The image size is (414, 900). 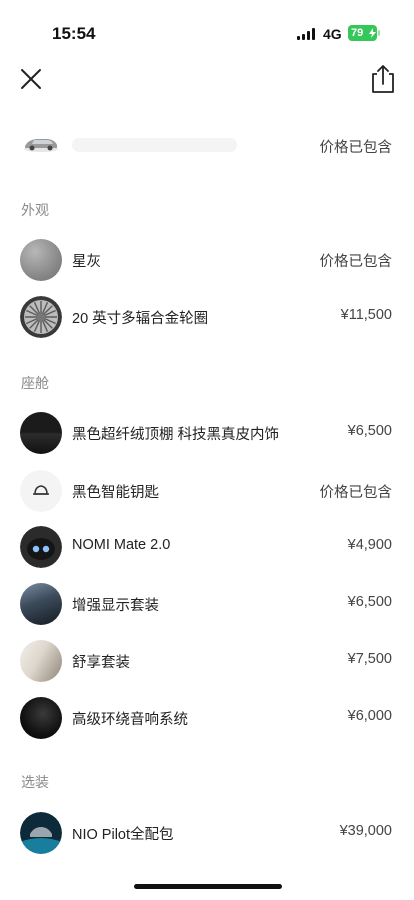 What do you see at coordinates (41, 718) in the screenshot?
I see `audio-system-thumbnail` at bounding box center [41, 718].